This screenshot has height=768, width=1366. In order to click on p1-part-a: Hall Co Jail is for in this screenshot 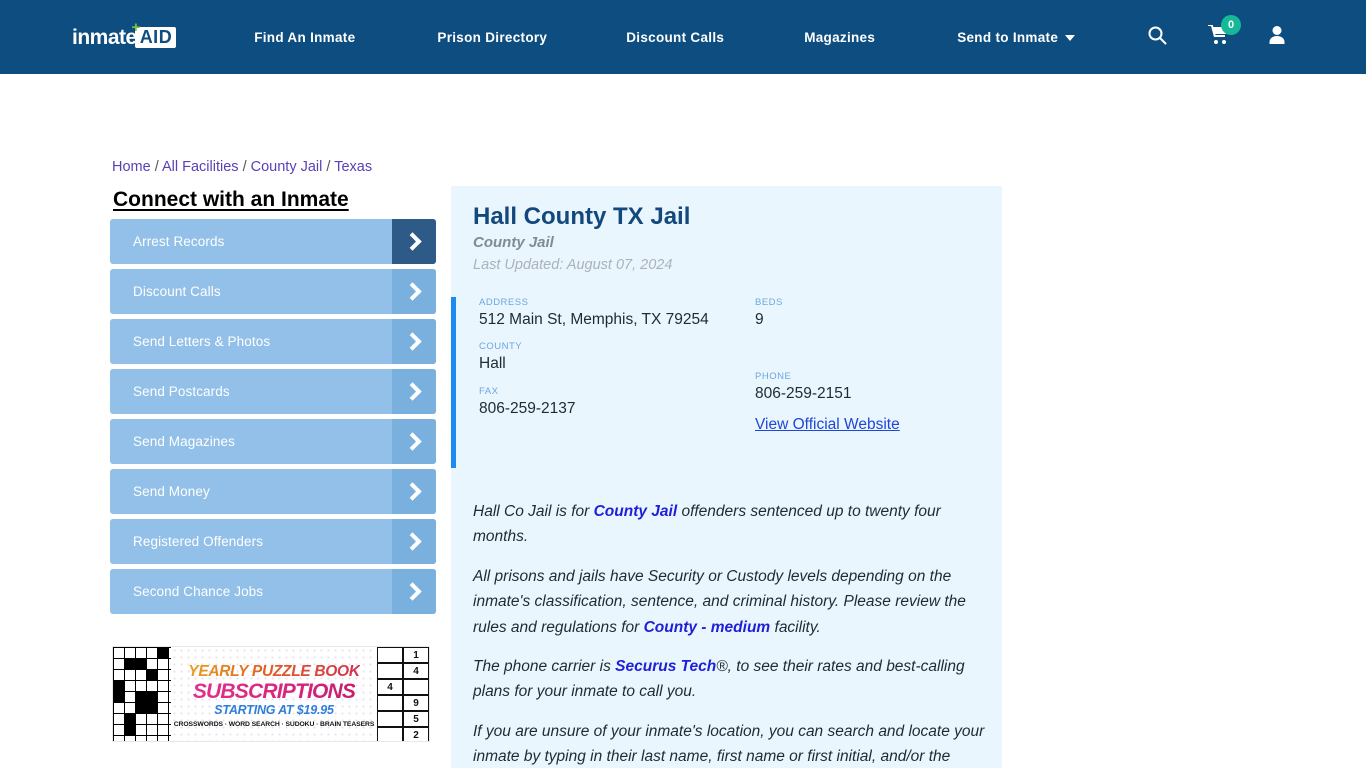, I will do `click(533, 511)`.